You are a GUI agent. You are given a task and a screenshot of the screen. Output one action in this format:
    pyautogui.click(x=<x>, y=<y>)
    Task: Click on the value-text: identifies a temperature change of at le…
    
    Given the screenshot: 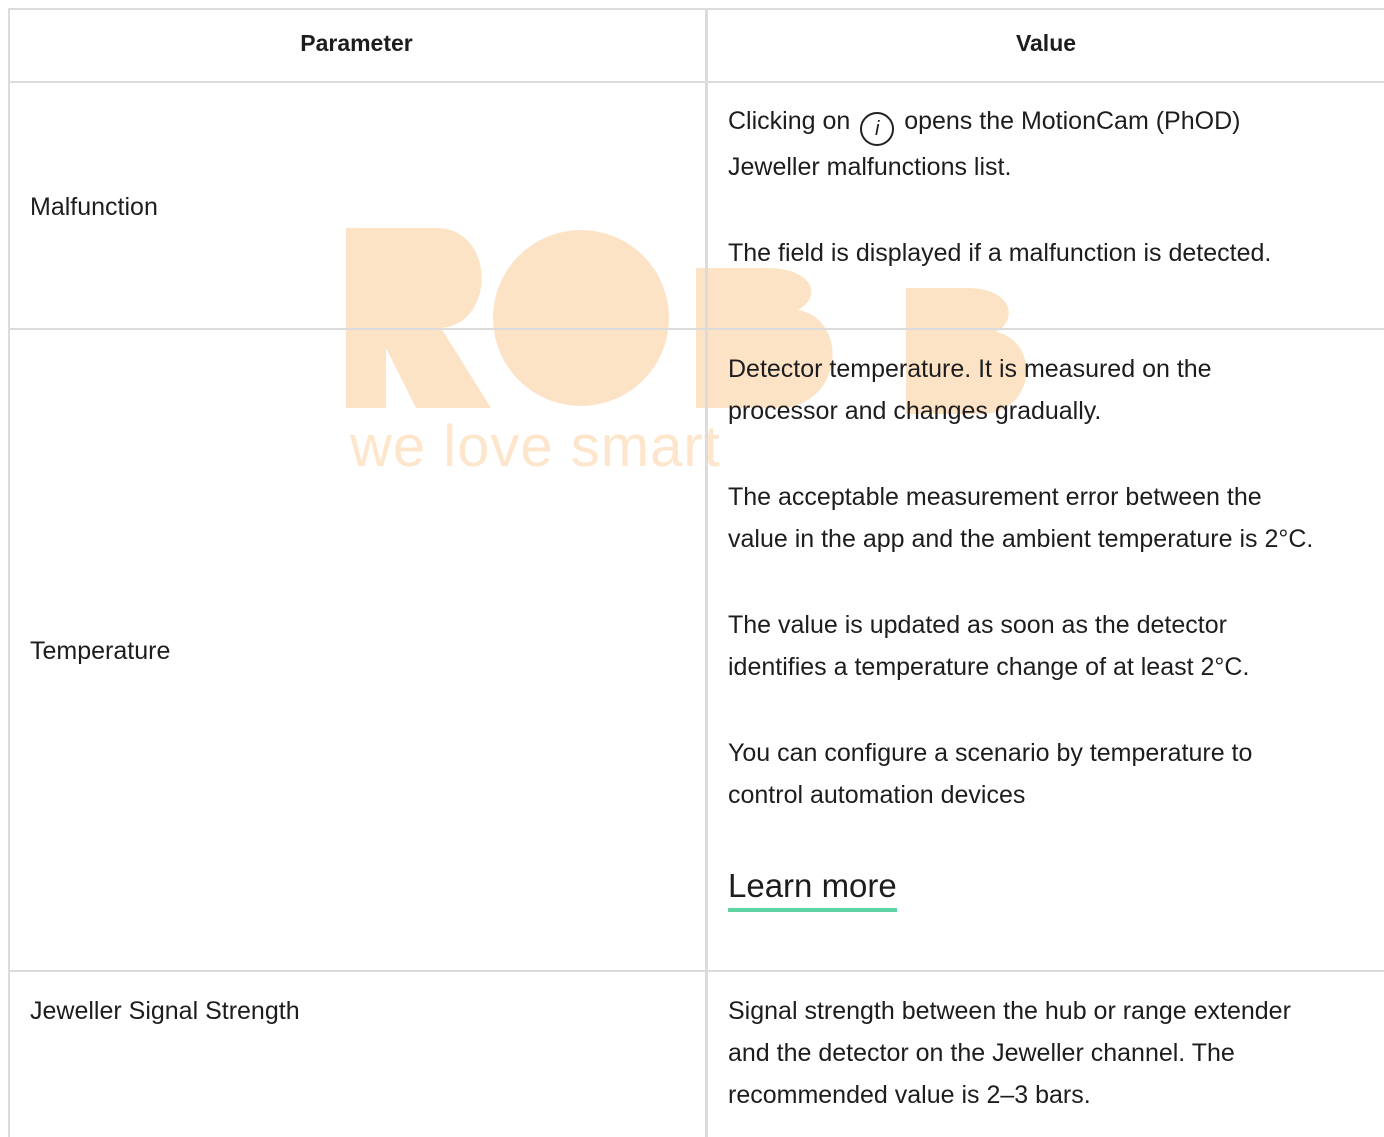 What is the action you would take?
    pyautogui.click(x=989, y=667)
    